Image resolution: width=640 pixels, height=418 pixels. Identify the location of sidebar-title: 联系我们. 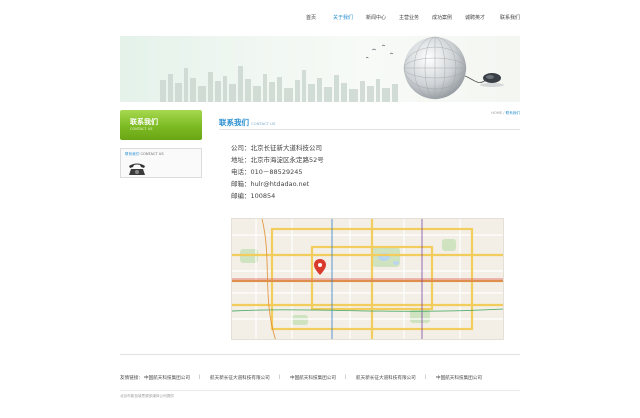
(144, 122).